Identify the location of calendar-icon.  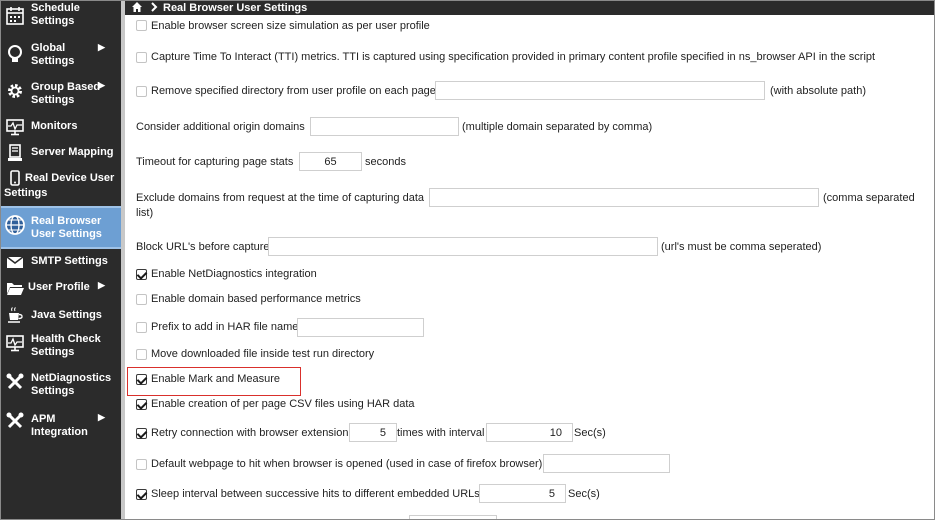
(15, 16).